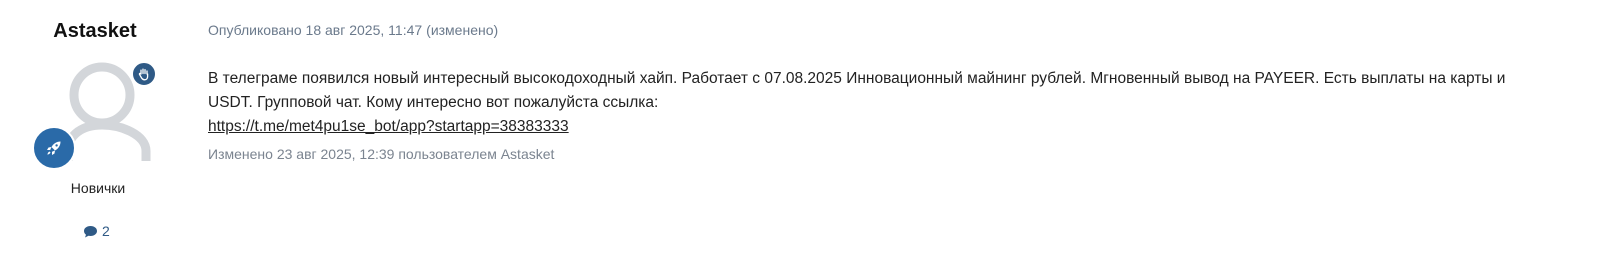 The height and width of the screenshot is (253, 1600). Describe the element at coordinates (95, 31) in the screenshot. I see `author-name-link: Astasket` at that location.